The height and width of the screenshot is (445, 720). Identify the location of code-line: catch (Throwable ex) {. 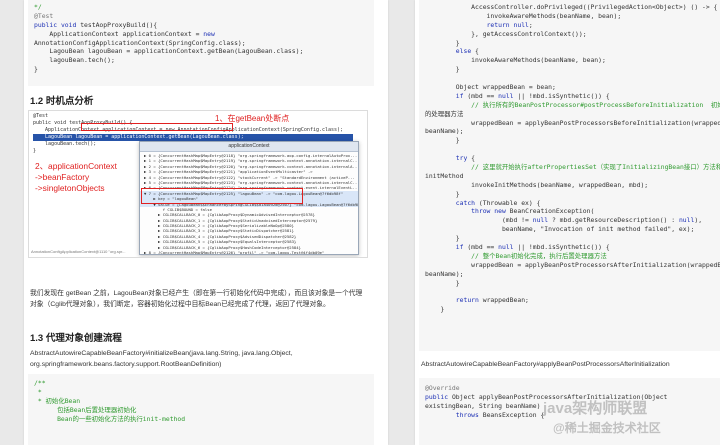
(498, 202).